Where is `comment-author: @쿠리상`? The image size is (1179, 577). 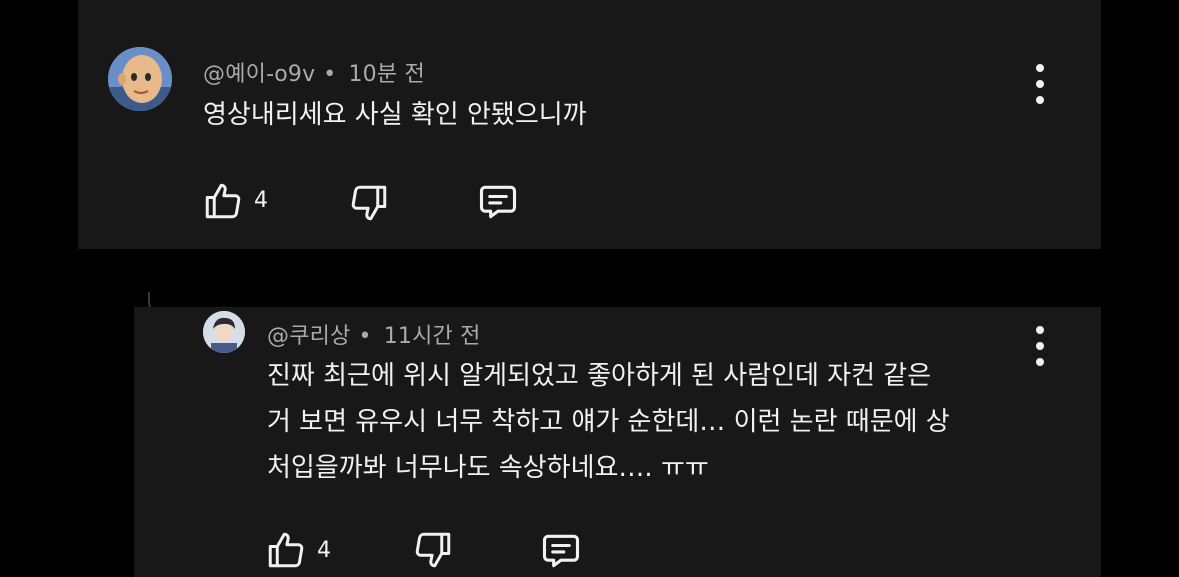 comment-author: @쿠리상 is located at coordinates (309, 336).